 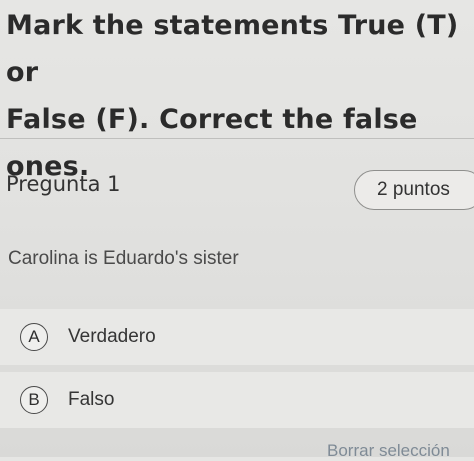 What do you see at coordinates (237, 400) in the screenshot?
I see `option-b: B Falso` at bounding box center [237, 400].